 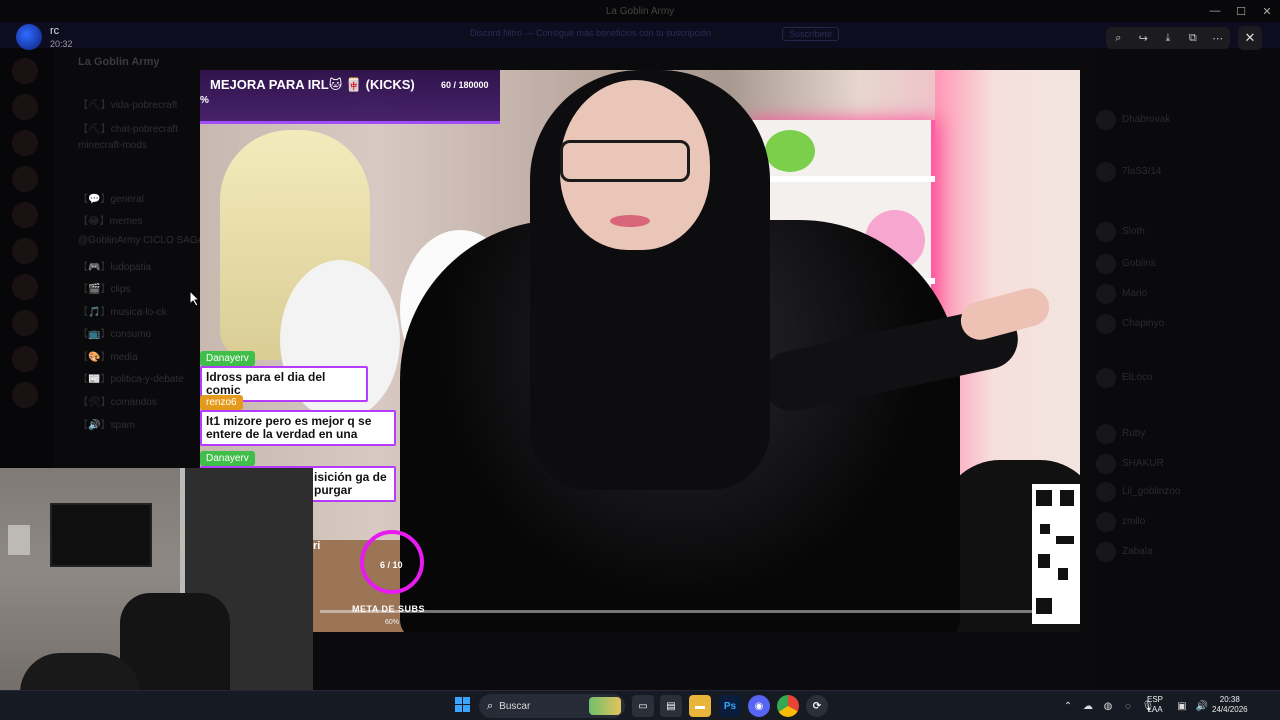 I want to click on channel-item: 【🎵】musica-lo-ck, so click(x=122, y=310).